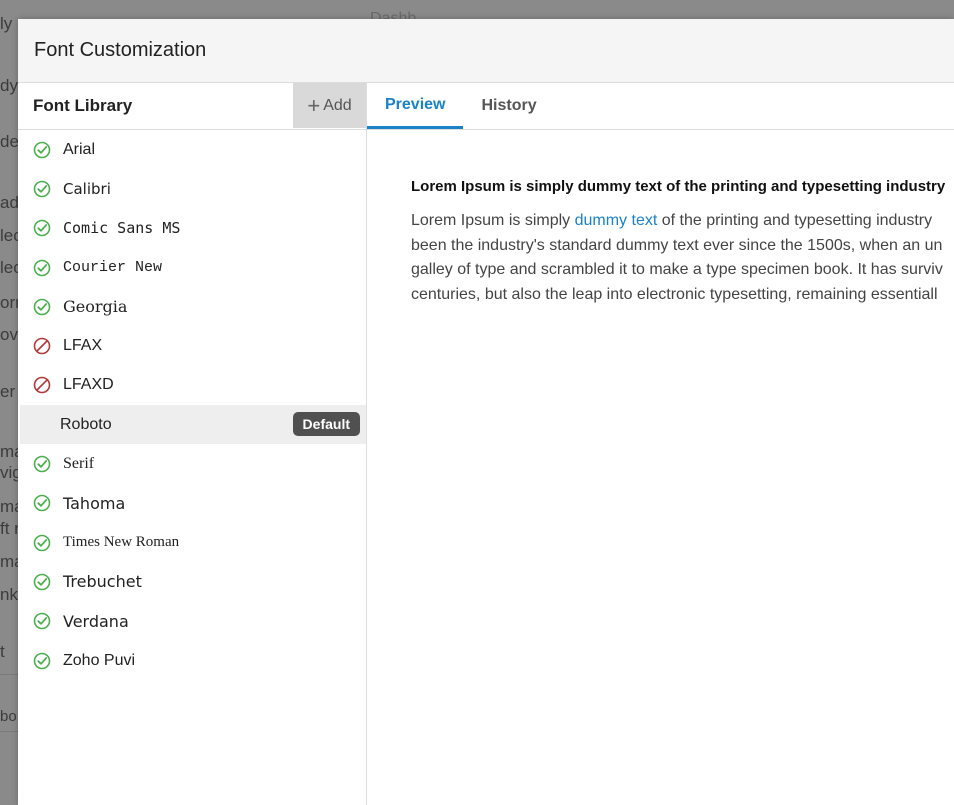 This screenshot has width=954, height=805. I want to click on preview-text: Lorem Ipsum is simply, so click(493, 220).